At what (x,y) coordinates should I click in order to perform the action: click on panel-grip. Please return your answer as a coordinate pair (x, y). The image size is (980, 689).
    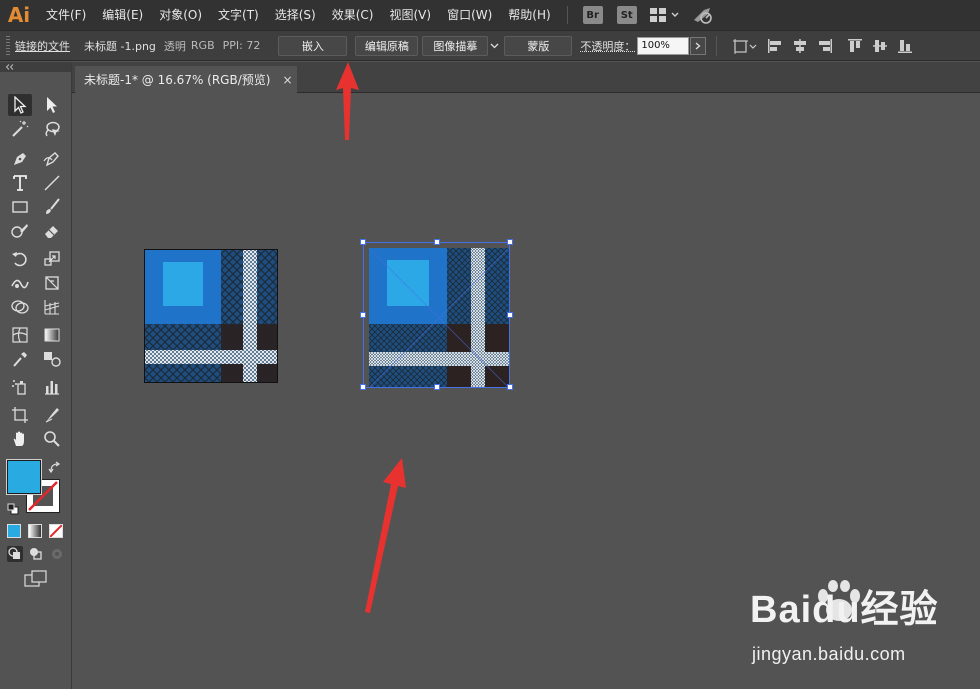
    Looking at the image, I should click on (8, 45).